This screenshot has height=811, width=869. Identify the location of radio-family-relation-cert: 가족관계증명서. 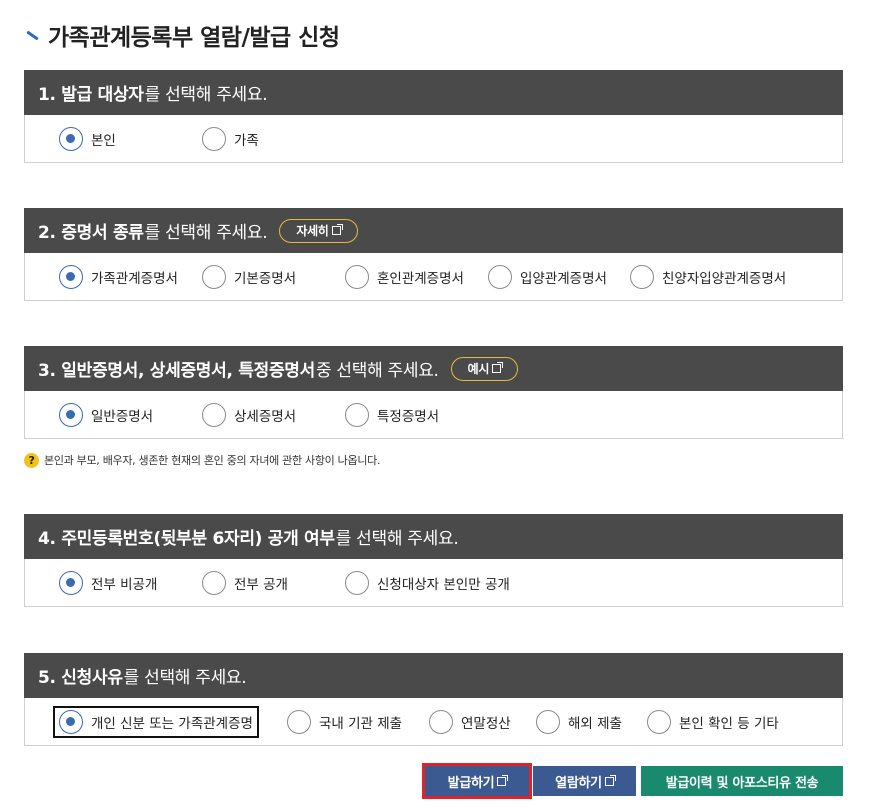
(118, 277).